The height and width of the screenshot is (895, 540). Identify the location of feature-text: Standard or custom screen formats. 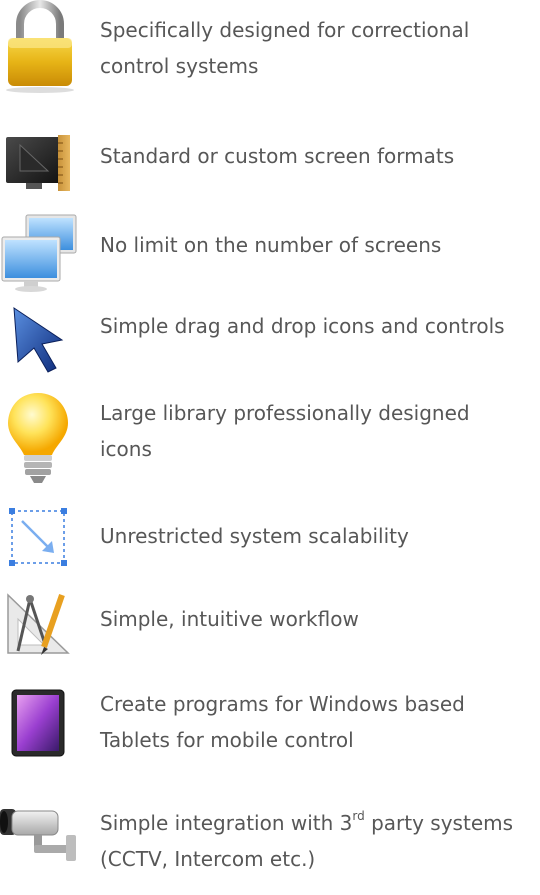
(320, 156).